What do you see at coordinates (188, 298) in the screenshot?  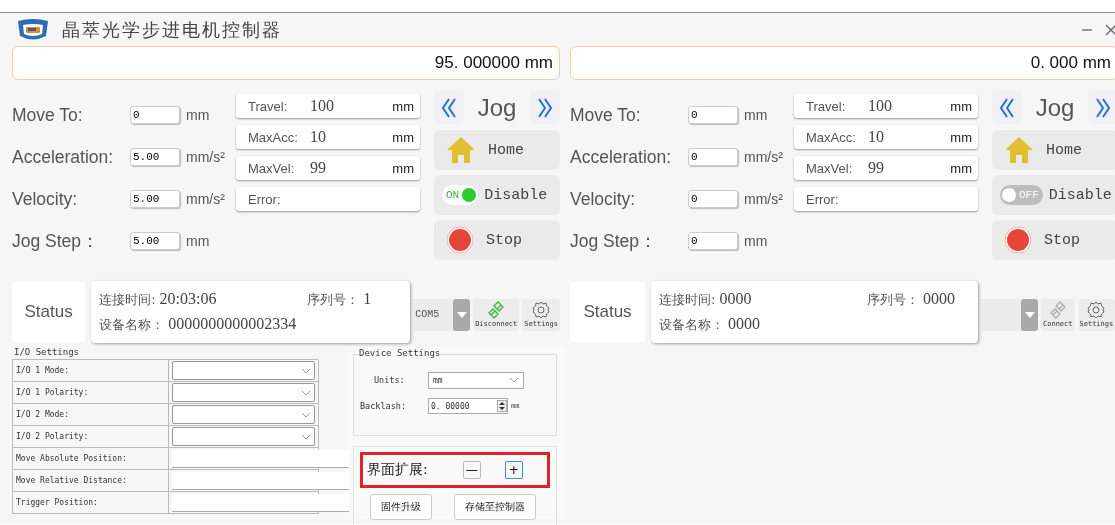 I see `status-field-value: 20:03:06` at bounding box center [188, 298].